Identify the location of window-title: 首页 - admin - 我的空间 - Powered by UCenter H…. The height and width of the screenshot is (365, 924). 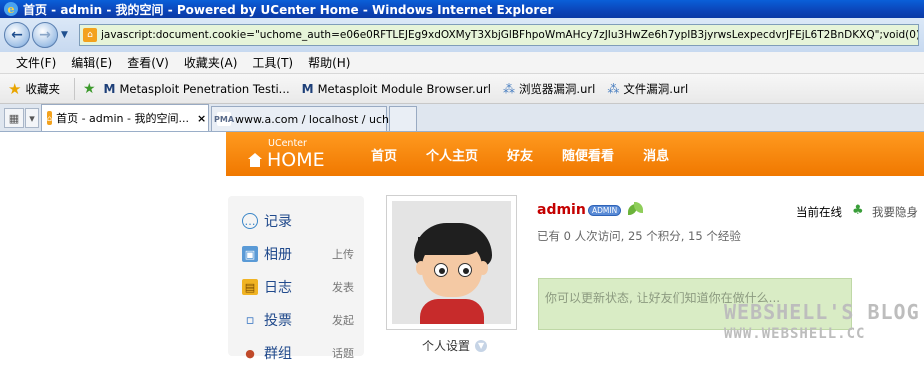
(288, 9).